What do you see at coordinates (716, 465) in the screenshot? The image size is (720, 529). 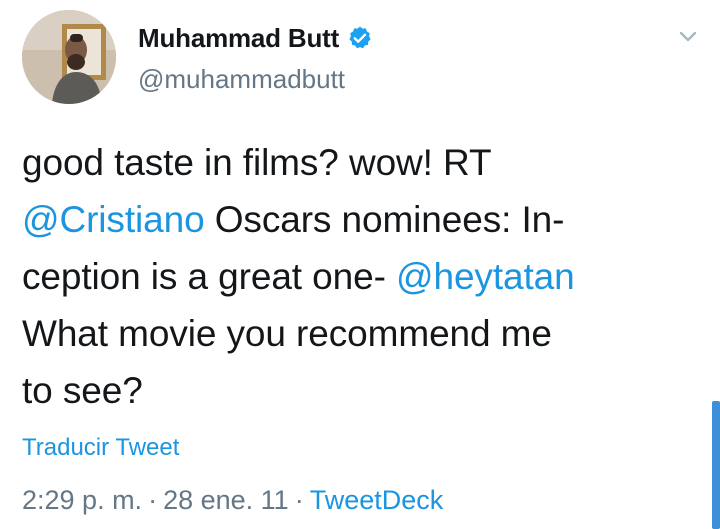 I see `scrollbar-thumb` at bounding box center [716, 465].